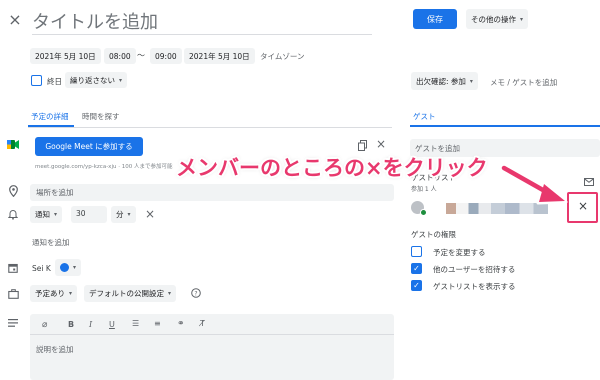 This screenshot has height=380, width=600. Describe the element at coordinates (219, 56) in the screenshot. I see `end-date-button: 2021年 5月 10日` at that location.